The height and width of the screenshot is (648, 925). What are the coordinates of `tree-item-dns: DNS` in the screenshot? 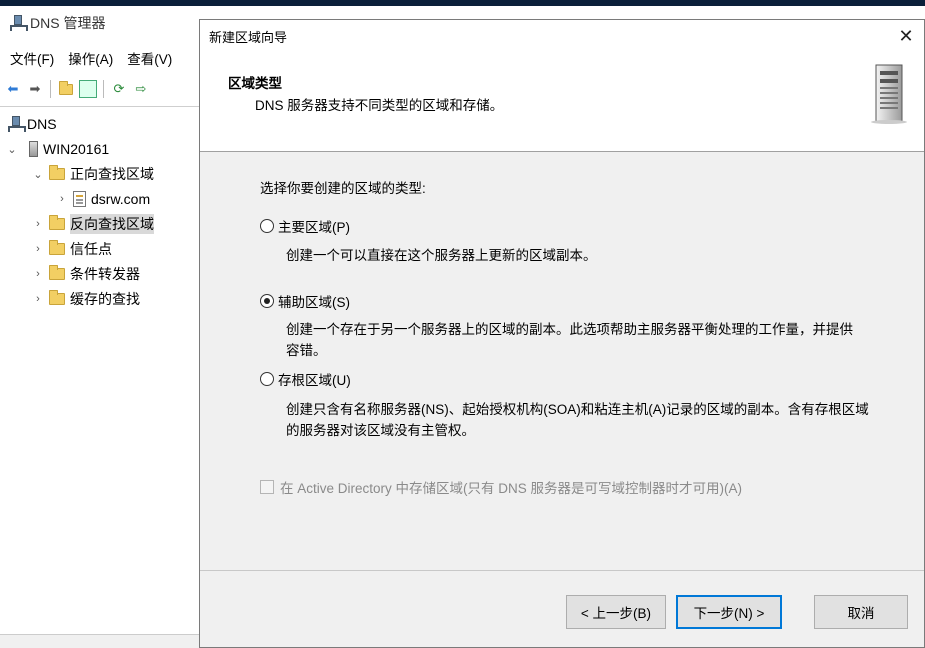 It's located at (32, 124).